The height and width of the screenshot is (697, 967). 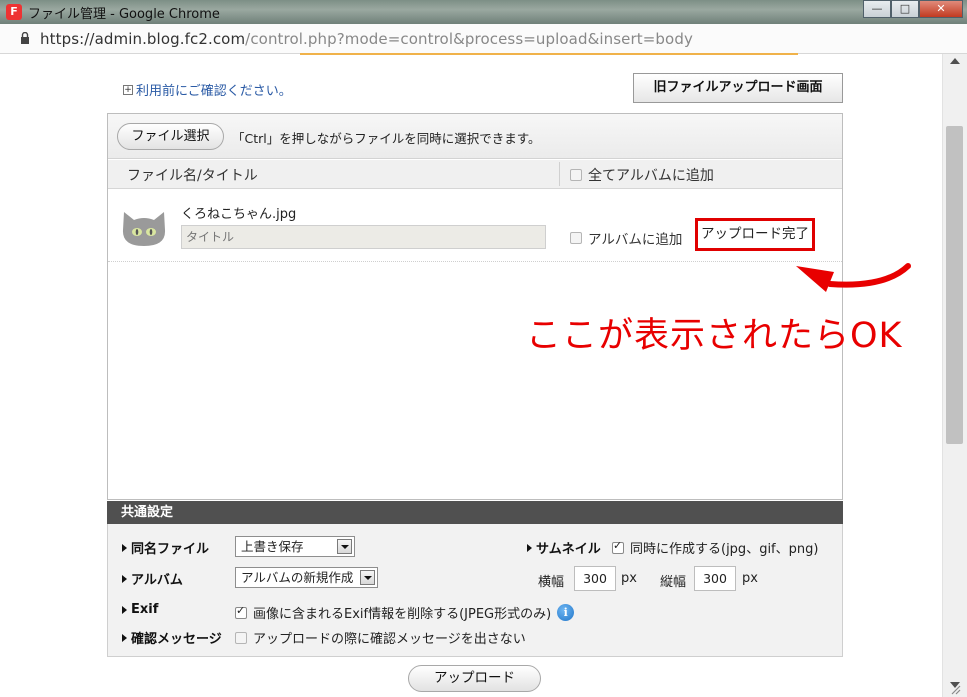 What do you see at coordinates (241, 611) in the screenshot?
I see `exif-checkbox` at bounding box center [241, 611].